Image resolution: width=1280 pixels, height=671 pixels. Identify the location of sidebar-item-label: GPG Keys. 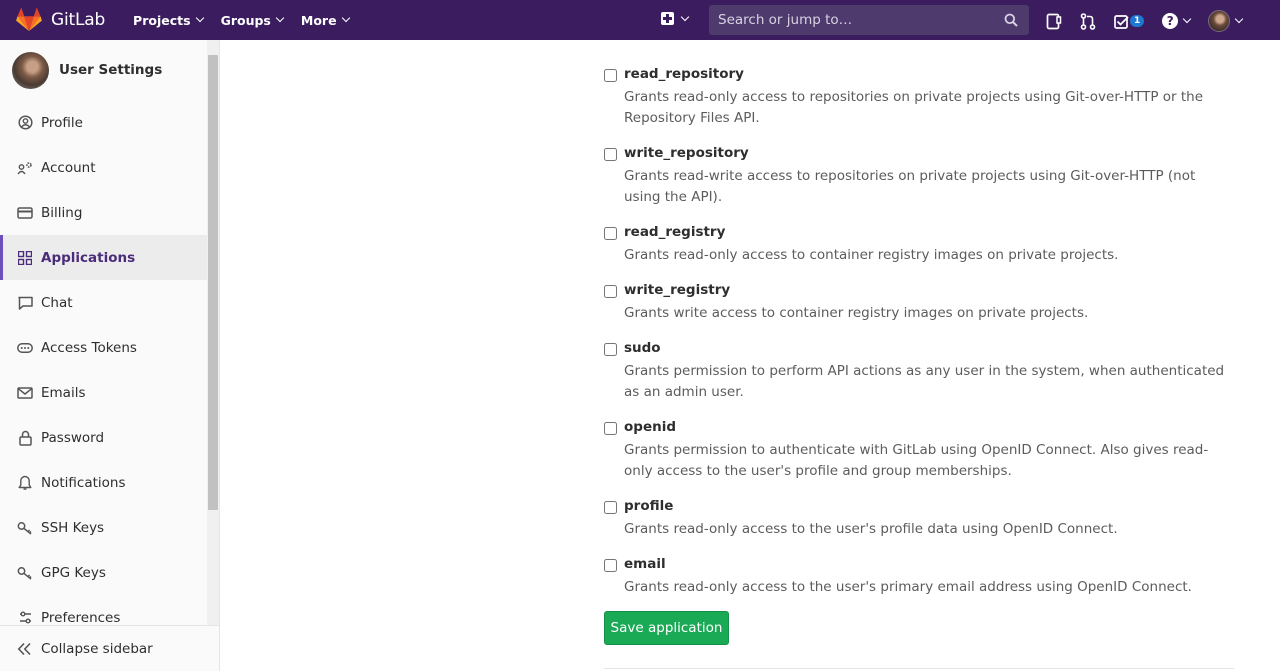
(73, 572).